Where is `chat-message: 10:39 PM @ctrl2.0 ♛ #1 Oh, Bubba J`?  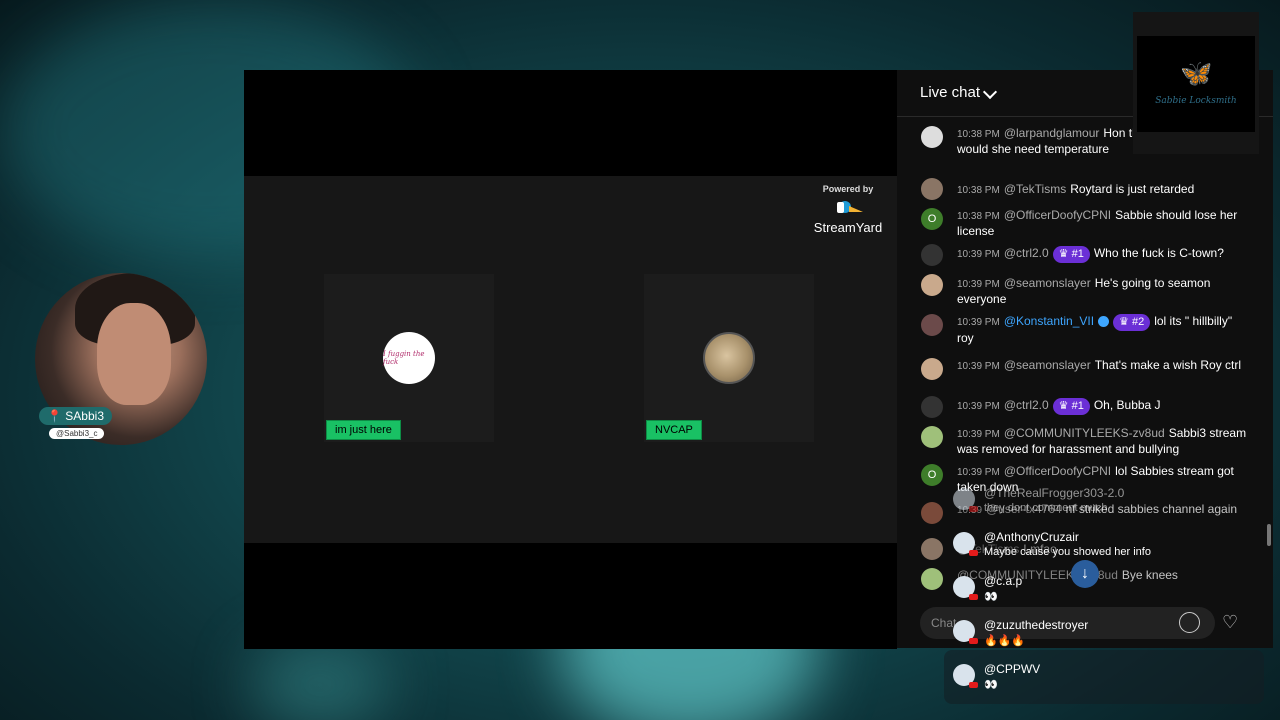
chat-message: 10:39 PM @ctrl2.0 ♛ #1 Oh, Bubba J is located at coordinates (1102, 406).